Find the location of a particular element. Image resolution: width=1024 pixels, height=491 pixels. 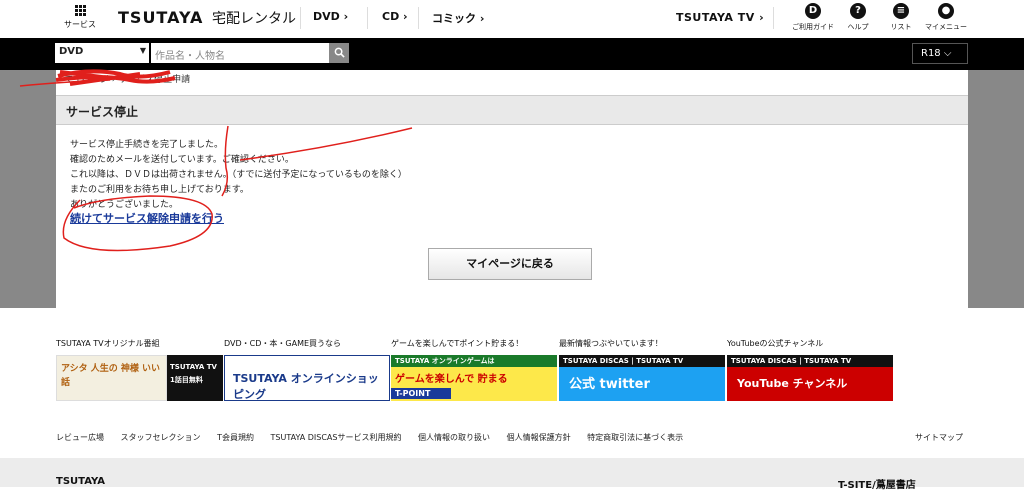

tsutaya-tv-link: TSUTAYA TV › is located at coordinates (720, 17).